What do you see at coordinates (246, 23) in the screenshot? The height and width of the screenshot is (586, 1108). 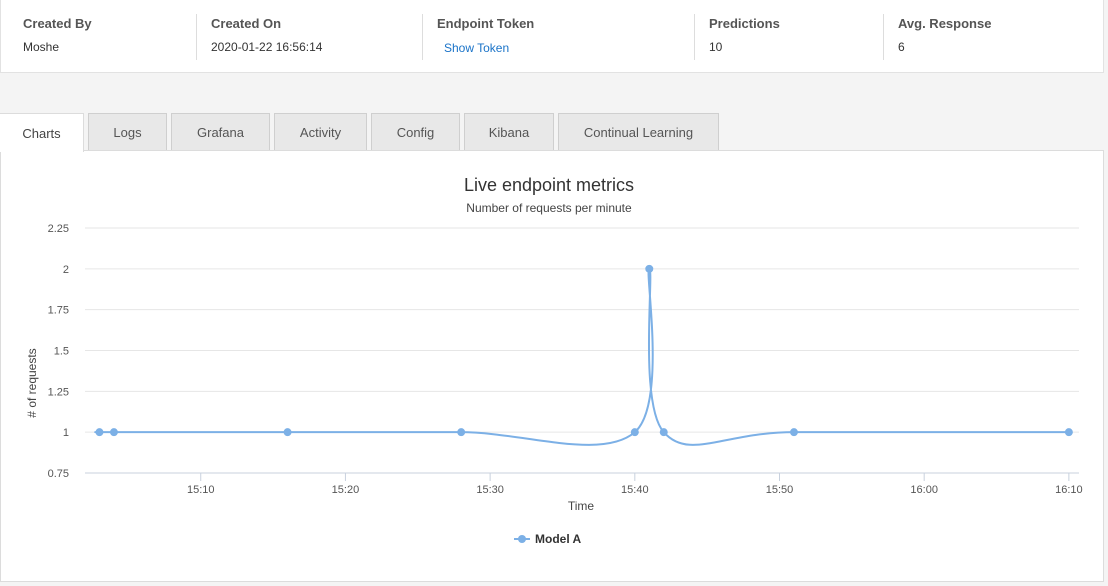 I see `created-on-label: Created On` at bounding box center [246, 23].